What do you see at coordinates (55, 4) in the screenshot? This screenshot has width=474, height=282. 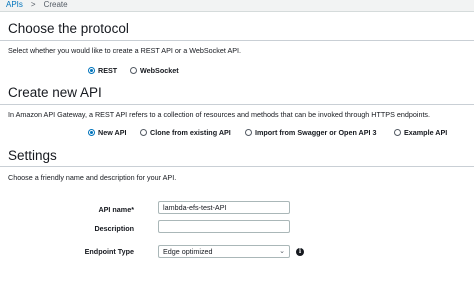 I see `breadcrumb-current: Create` at bounding box center [55, 4].